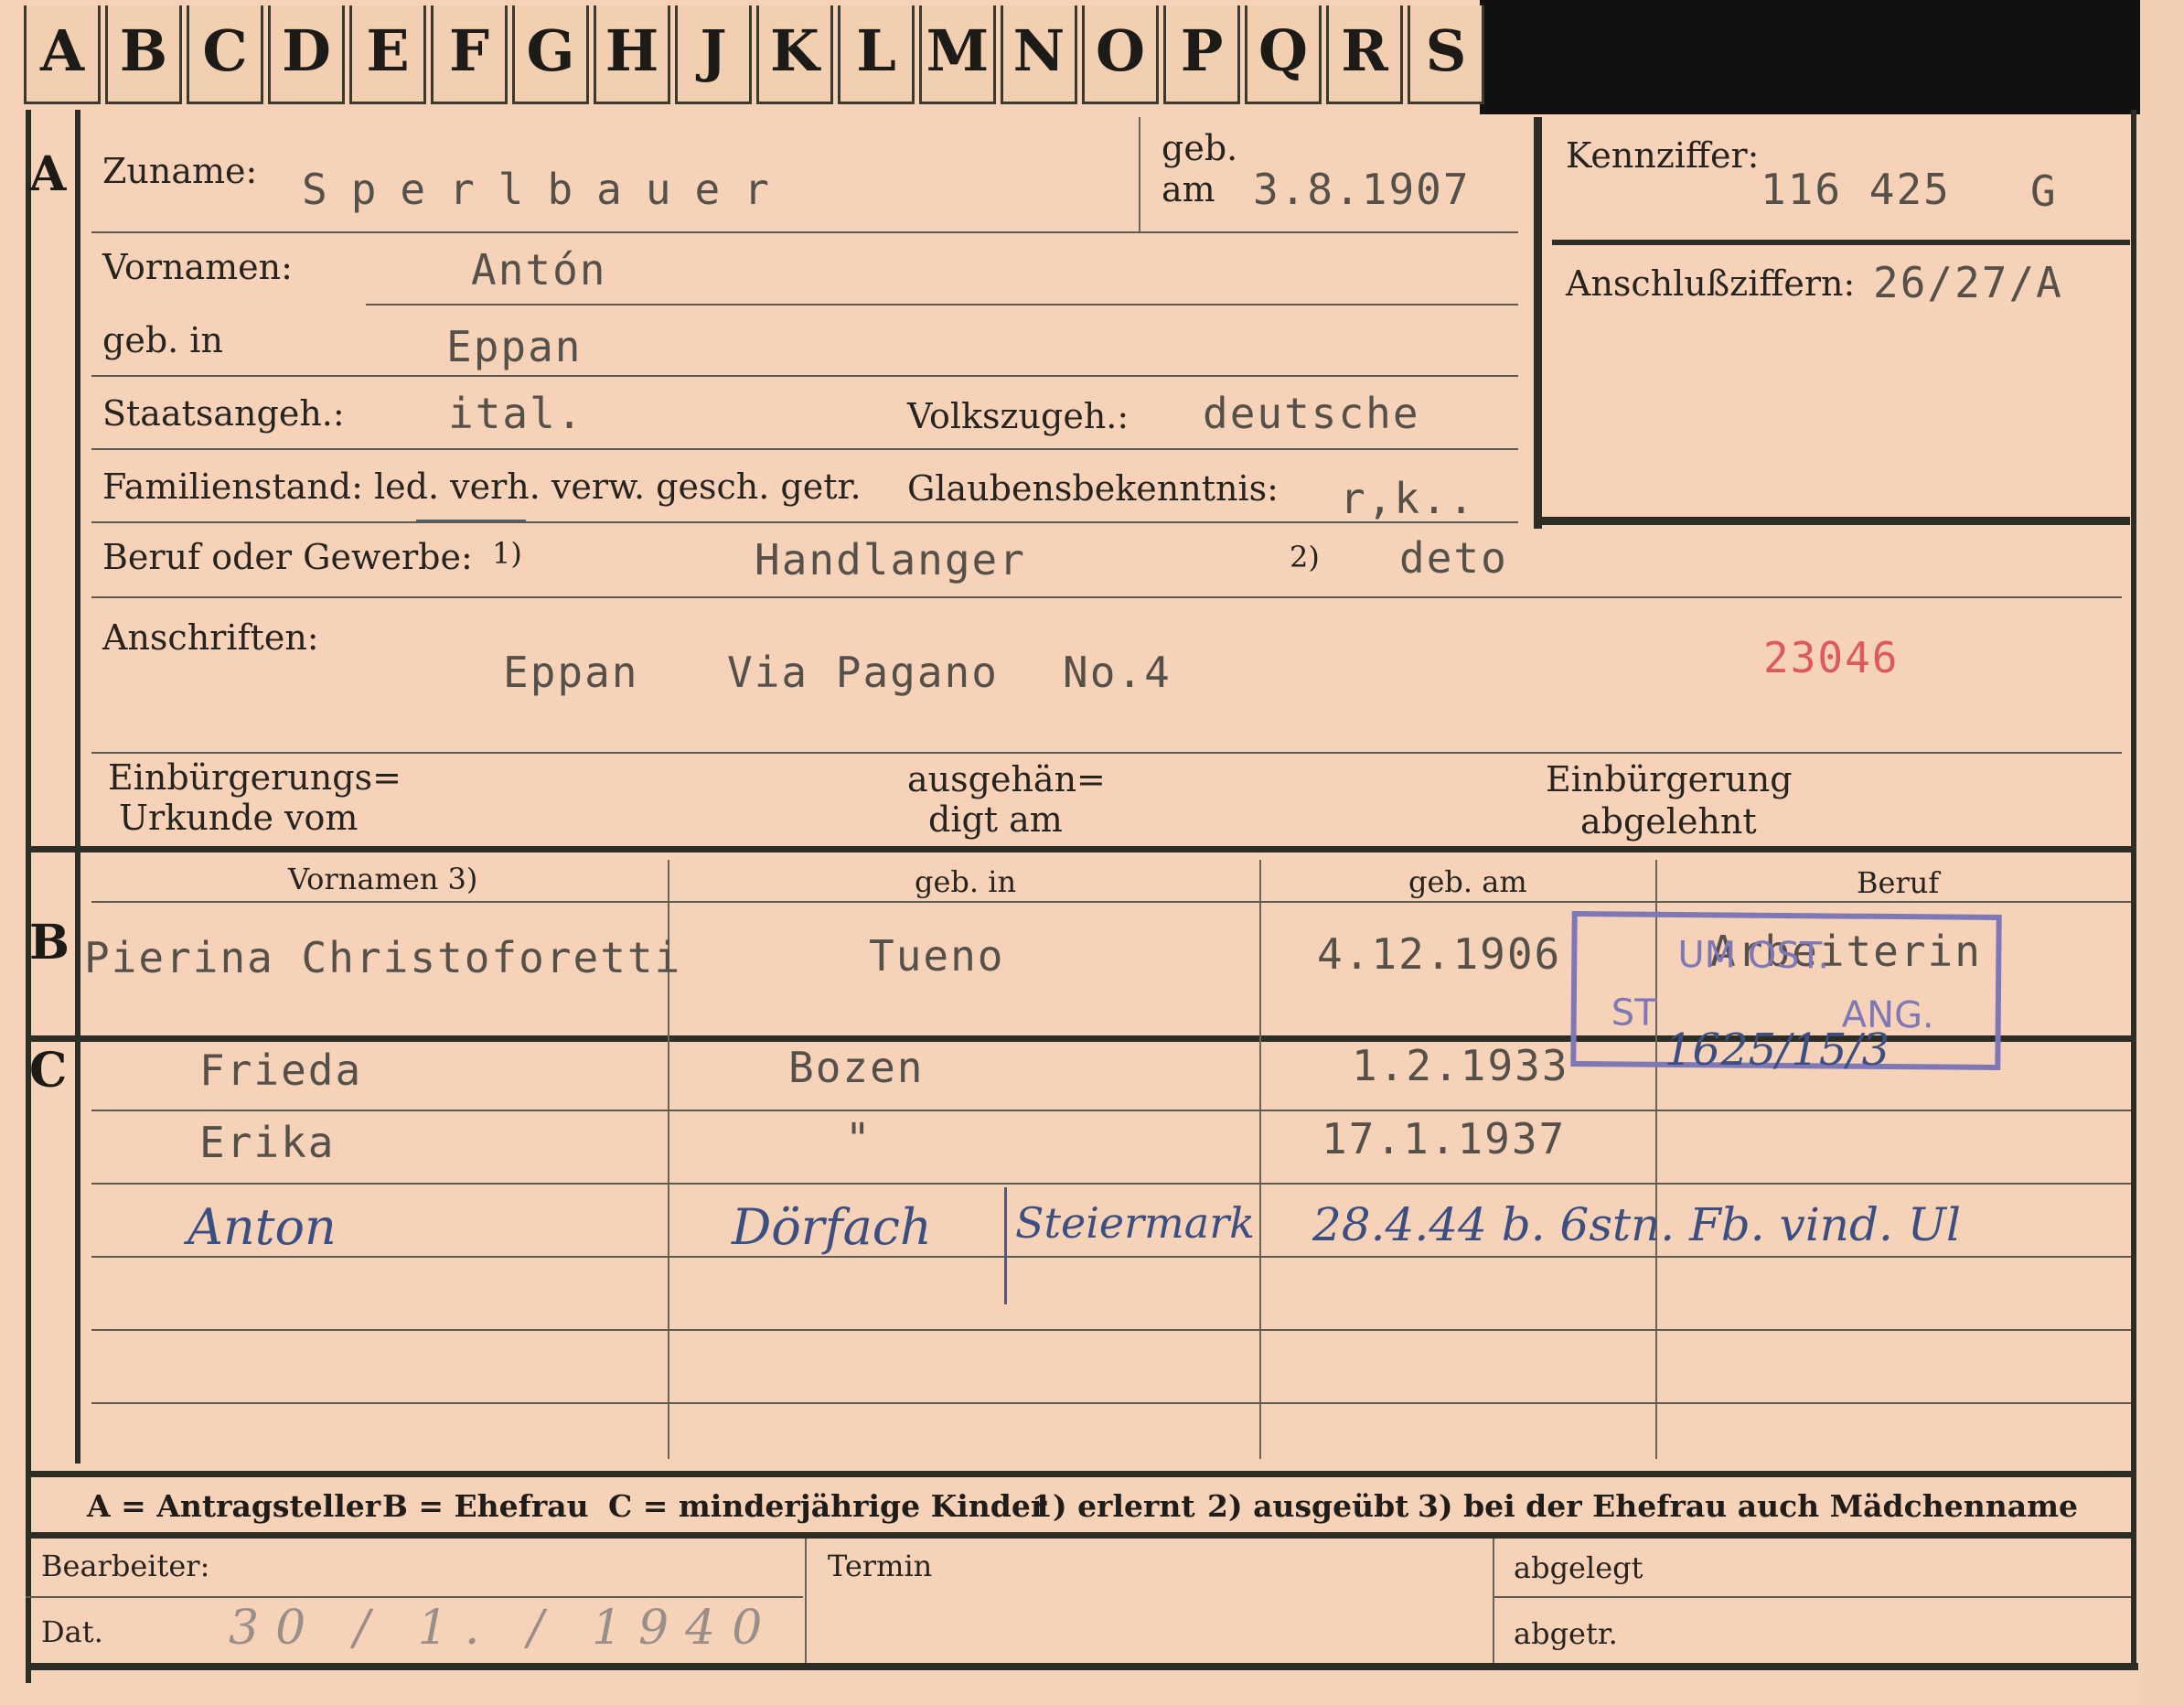 This screenshot has height=1705, width=2184. Describe the element at coordinates (1668, 821) in the screenshot. I see `refused-label-2: abgelehnt` at that location.